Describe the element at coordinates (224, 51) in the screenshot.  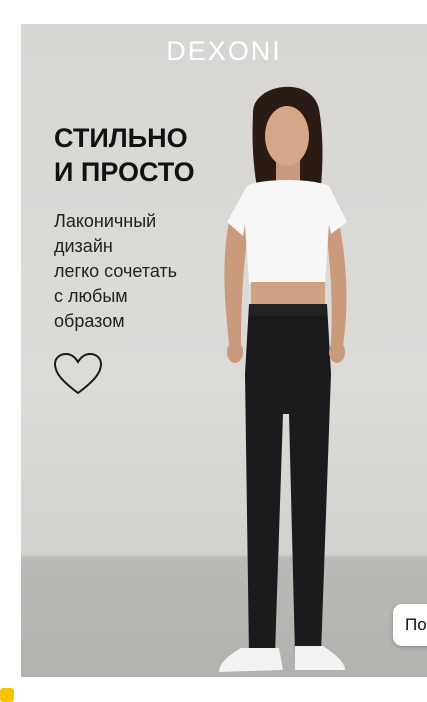
I see `brand-logo: DEXONI` at that location.